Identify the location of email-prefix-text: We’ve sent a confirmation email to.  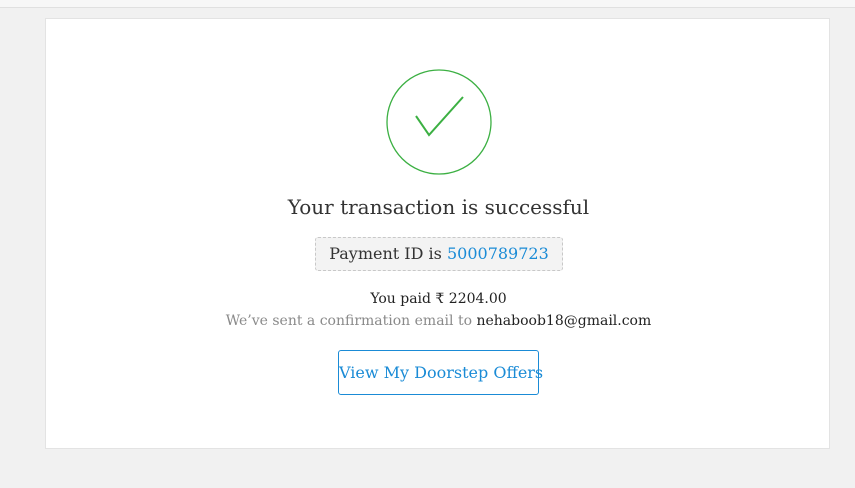
(349, 321).